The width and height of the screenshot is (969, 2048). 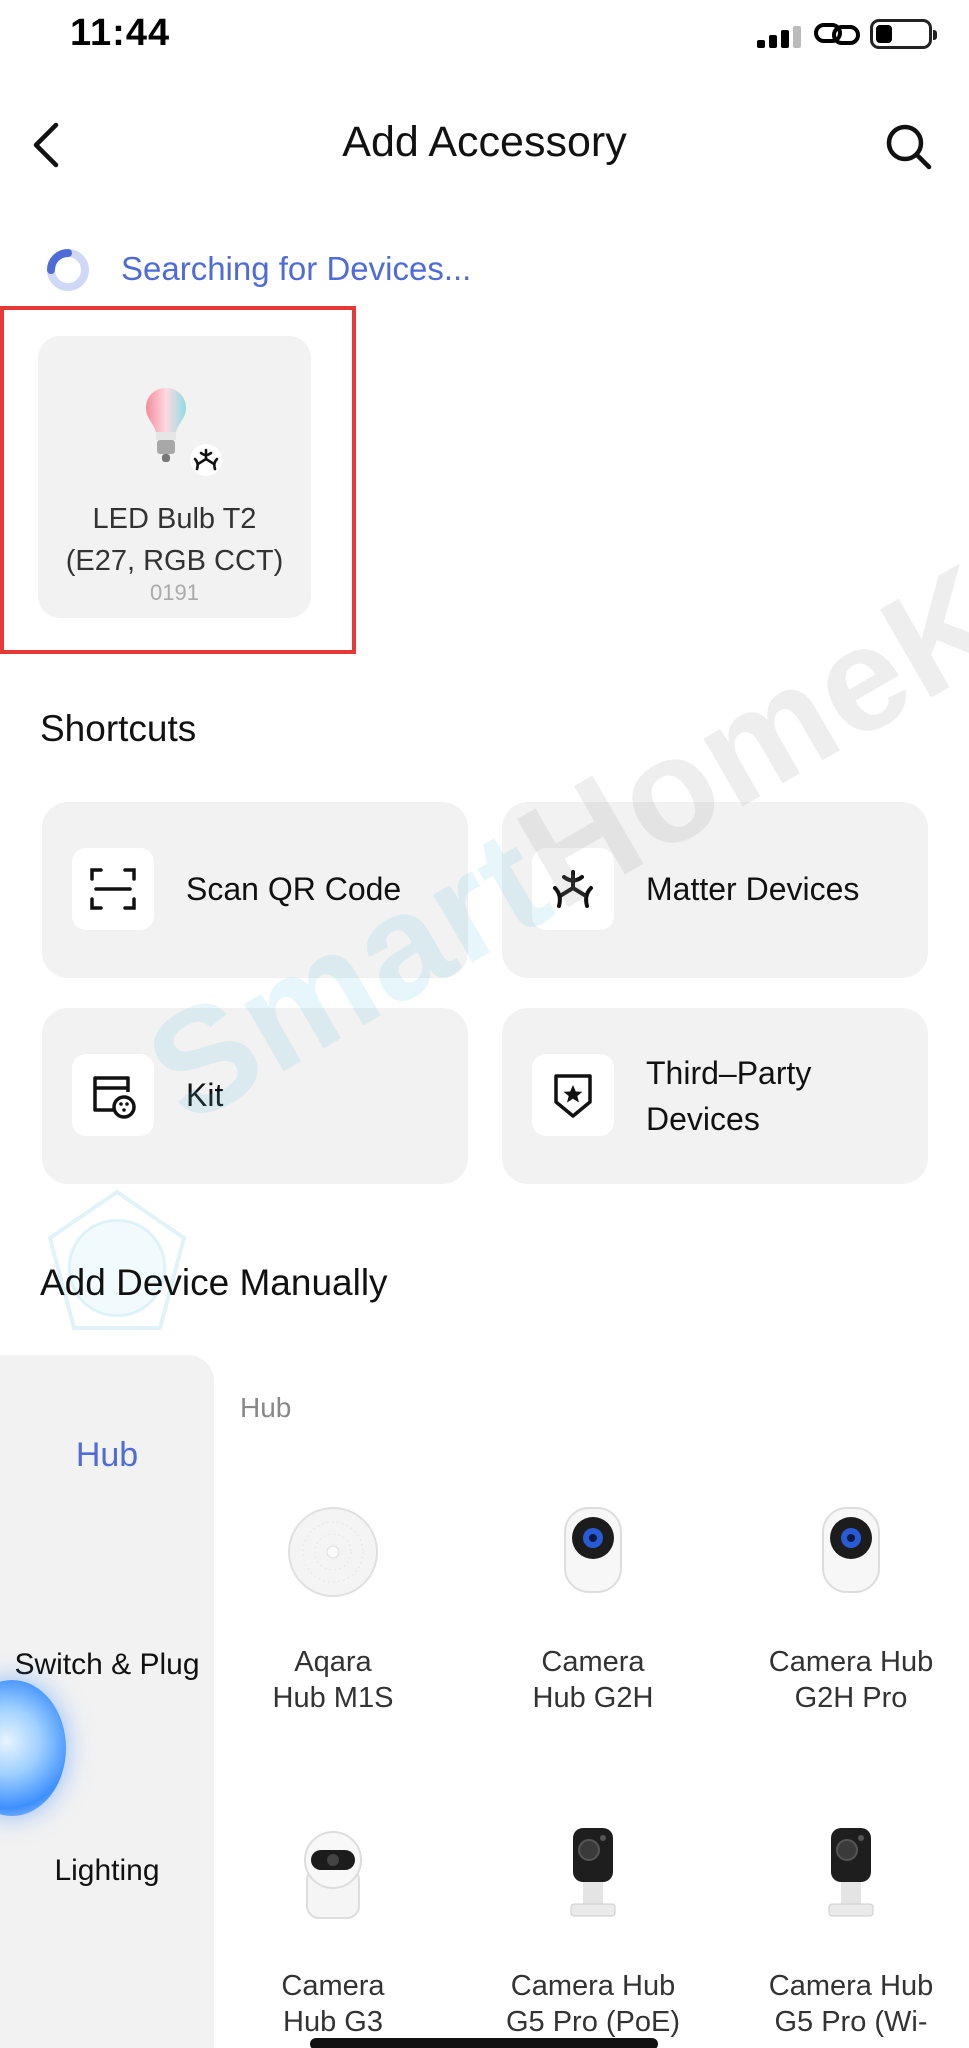 I want to click on led-bulb-icon, so click(x=166, y=425).